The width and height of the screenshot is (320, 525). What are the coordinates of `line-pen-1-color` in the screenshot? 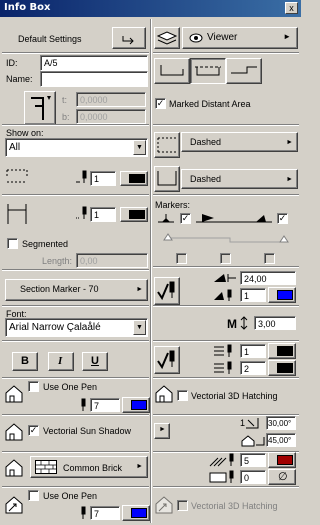 It's located at (134, 178).